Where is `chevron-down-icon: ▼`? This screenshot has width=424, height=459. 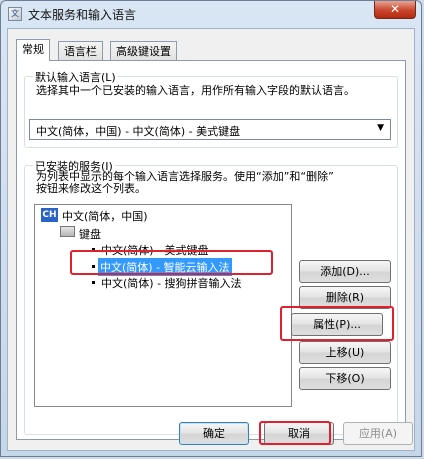 chevron-down-icon: ▼ is located at coordinates (380, 128).